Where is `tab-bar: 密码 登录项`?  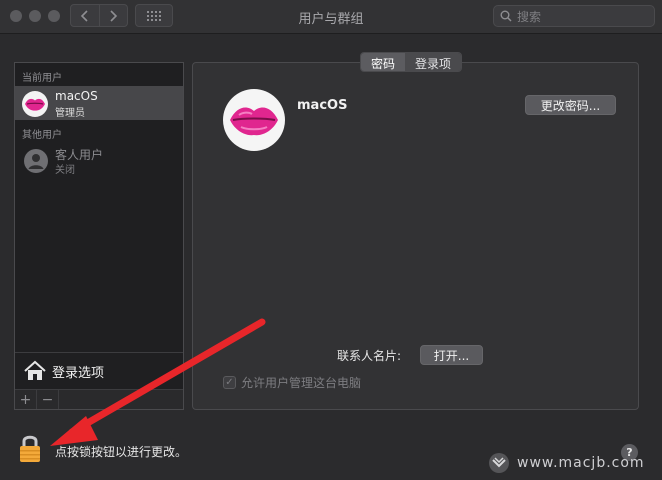
tab-bar: 密码 登录项 is located at coordinates (411, 62).